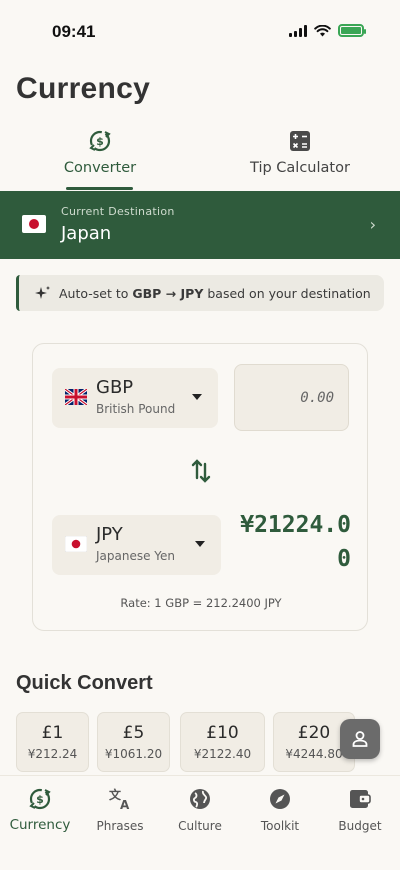 The width and height of the screenshot is (400, 870). I want to click on battery-icon, so click(352, 30).